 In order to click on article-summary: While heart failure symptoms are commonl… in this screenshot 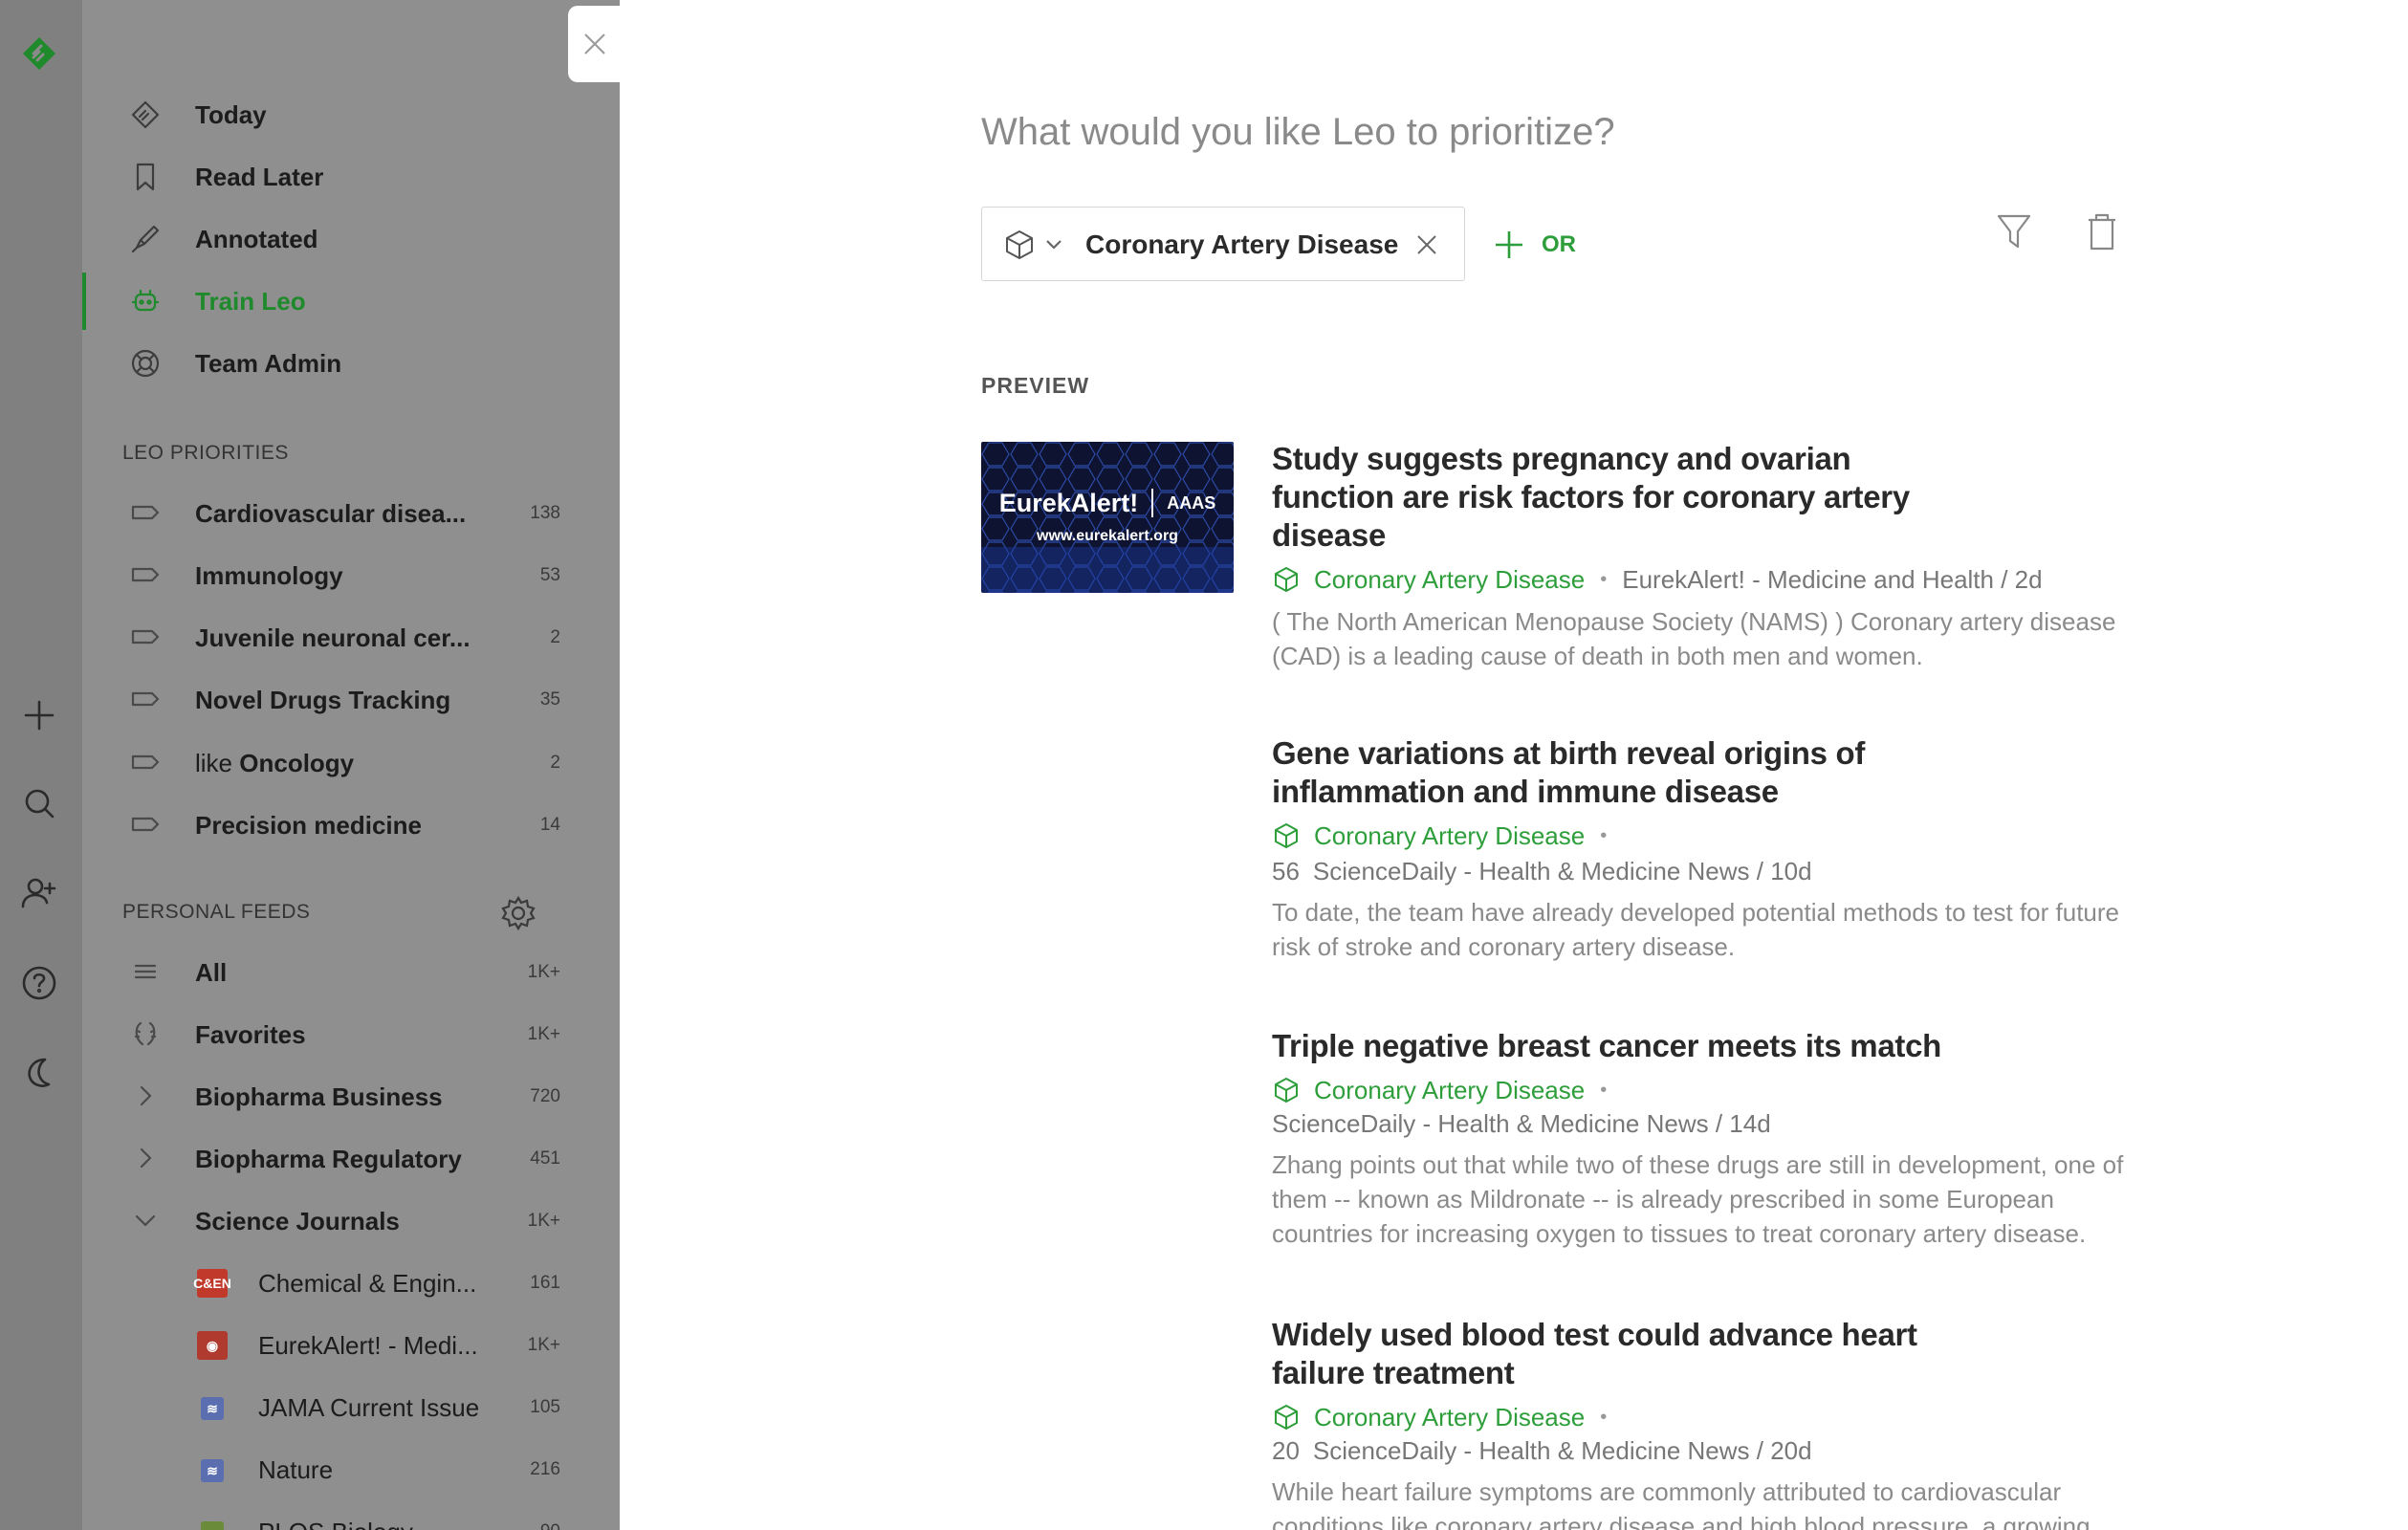, I will do `click(1682, 1503)`.